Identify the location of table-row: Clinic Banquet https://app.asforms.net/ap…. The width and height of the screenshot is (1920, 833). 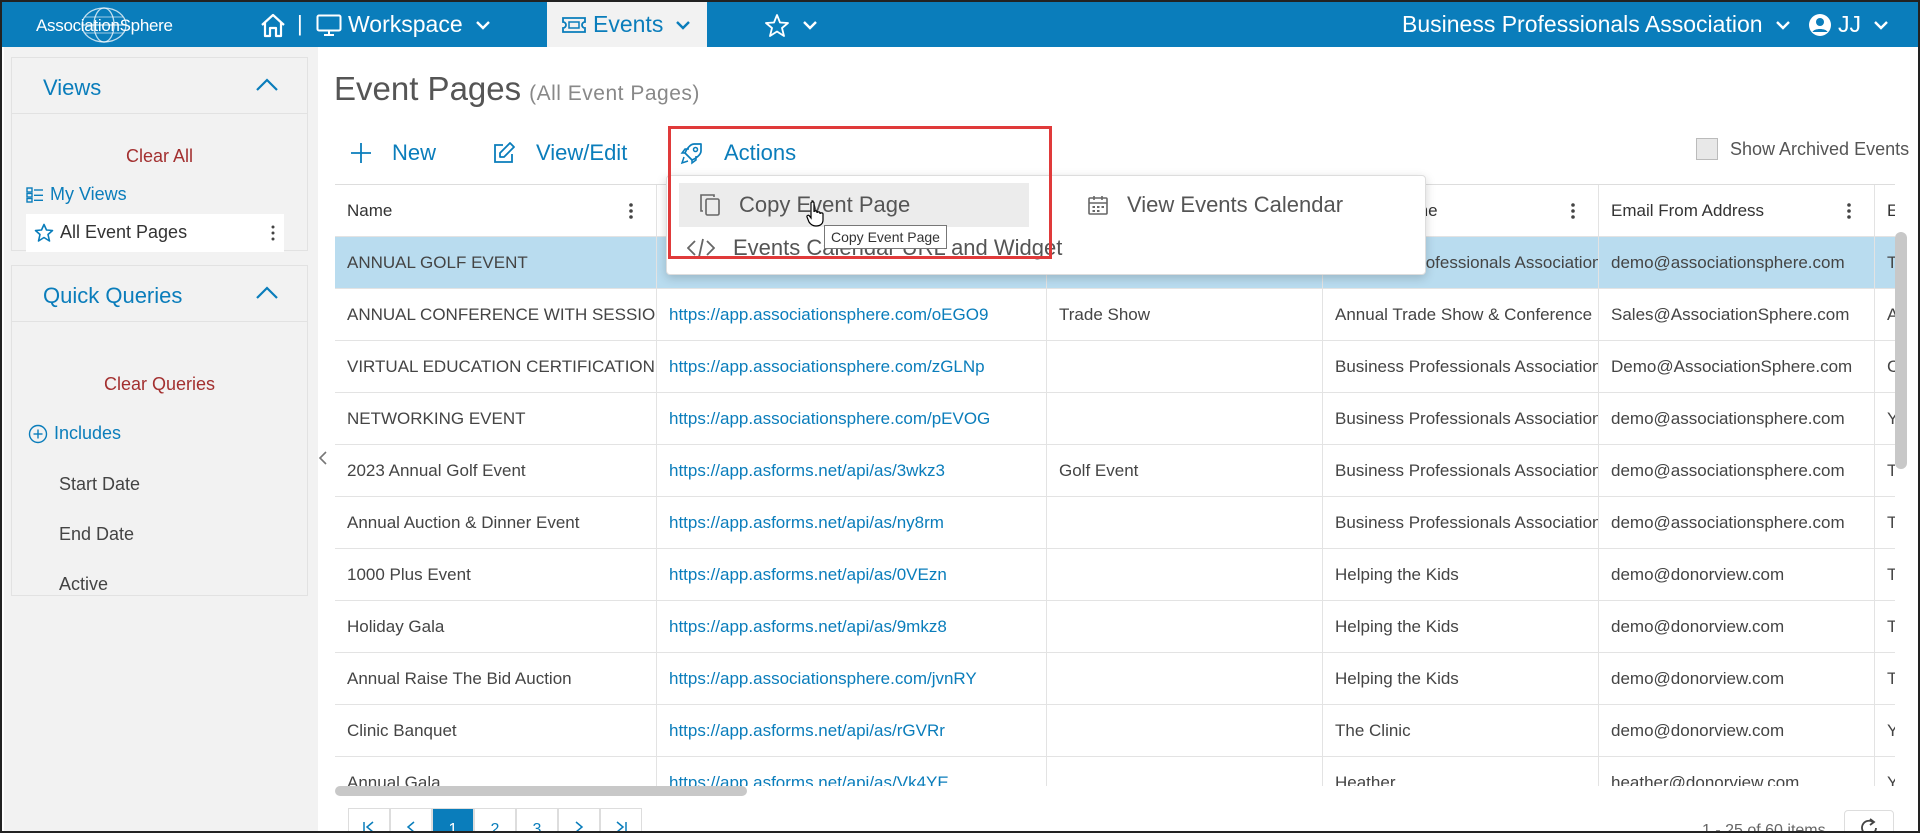
(1115, 731).